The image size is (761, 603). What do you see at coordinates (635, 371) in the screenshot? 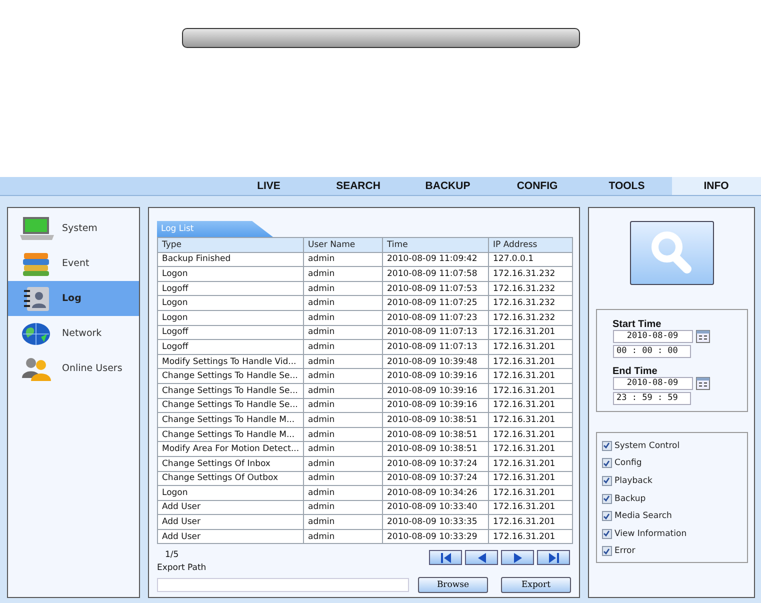
I see `end-time-label: End Time` at bounding box center [635, 371].